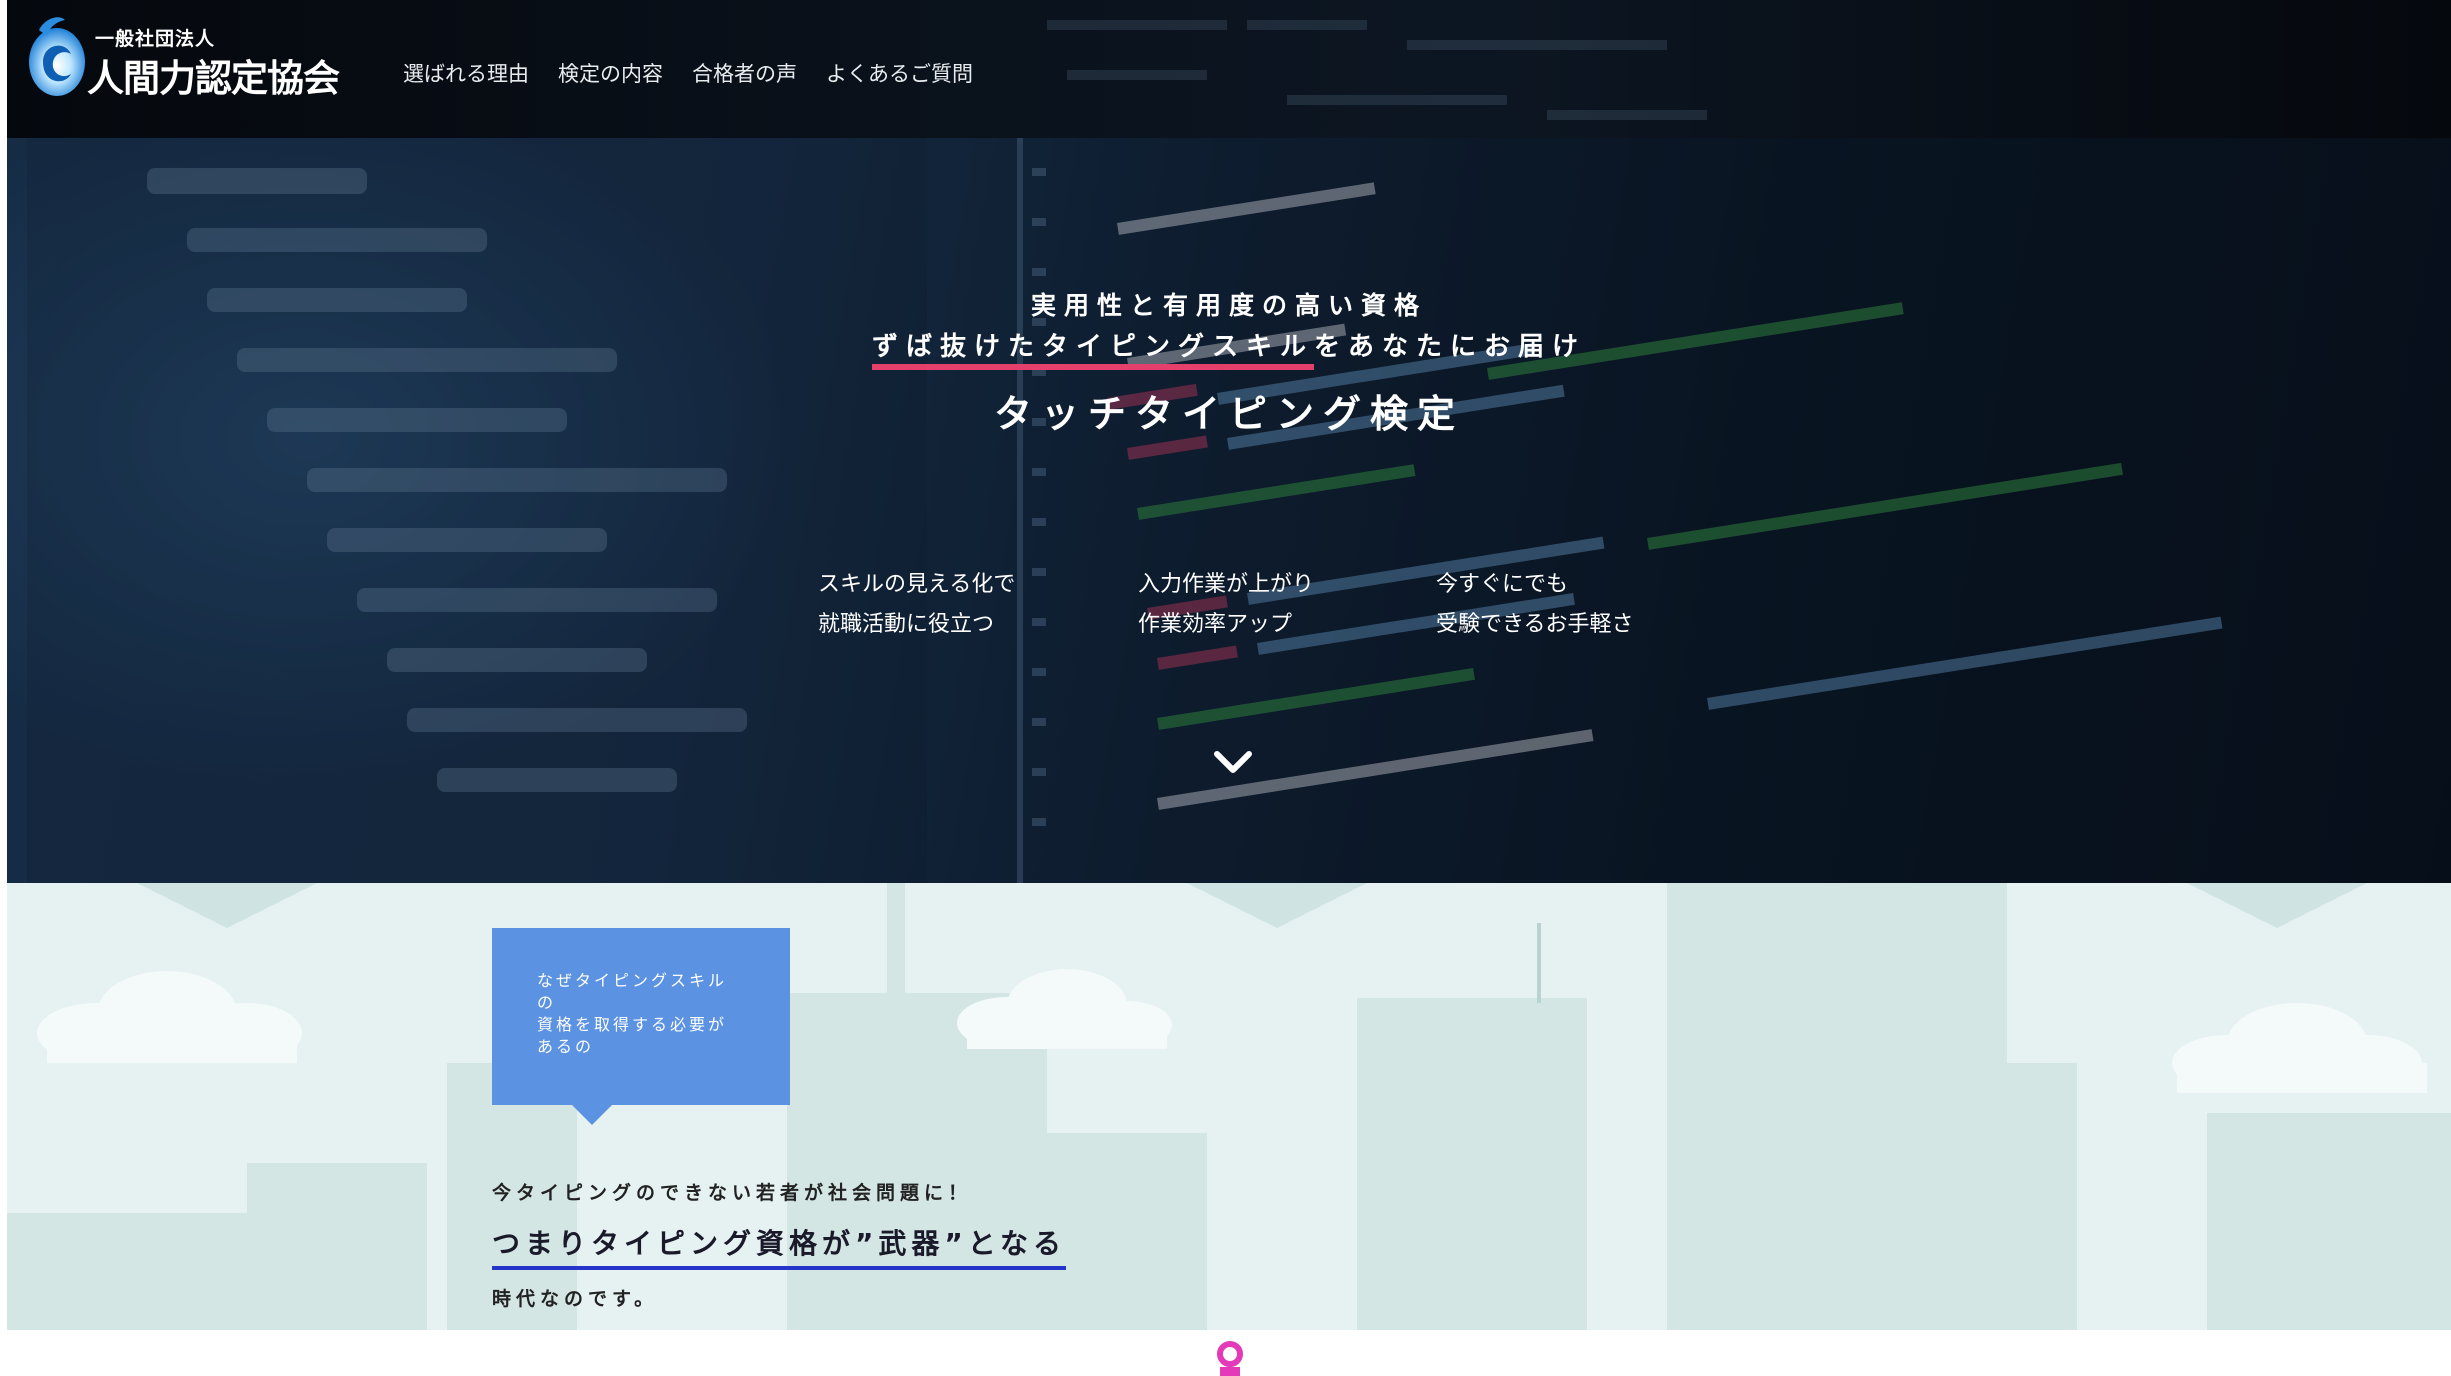  I want to click on hero-subtitle: ずば抜けたタイピングスキルをあなたにお届け, so click(1229, 348).